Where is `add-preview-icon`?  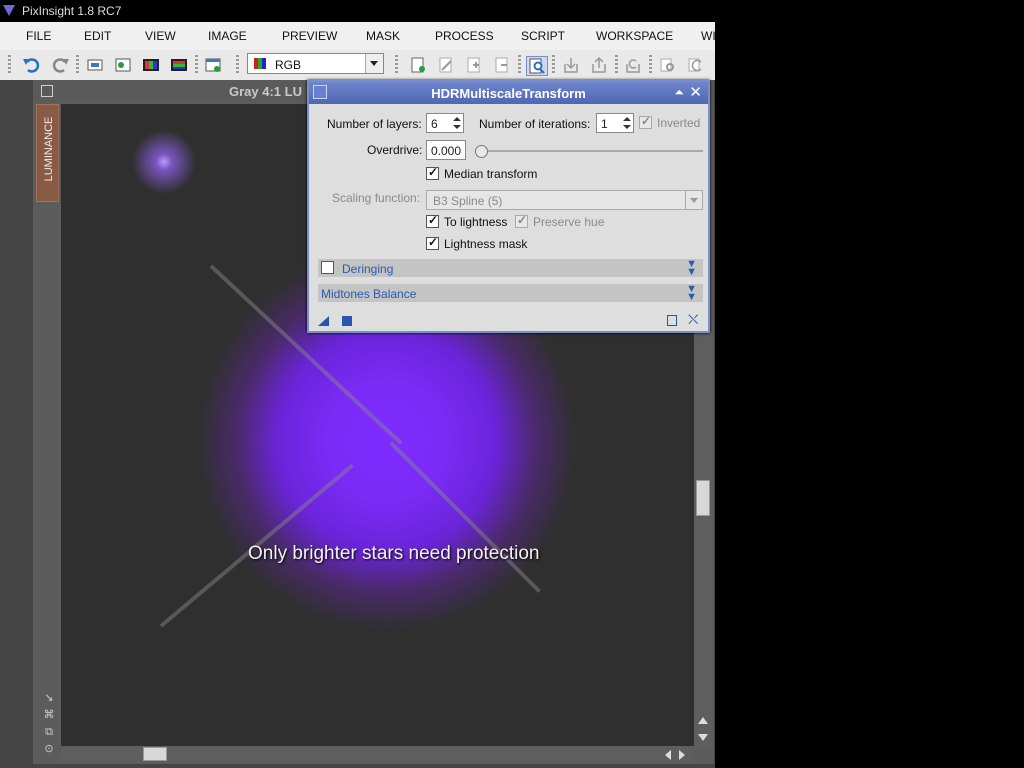 add-preview-icon is located at coordinates (474, 65).